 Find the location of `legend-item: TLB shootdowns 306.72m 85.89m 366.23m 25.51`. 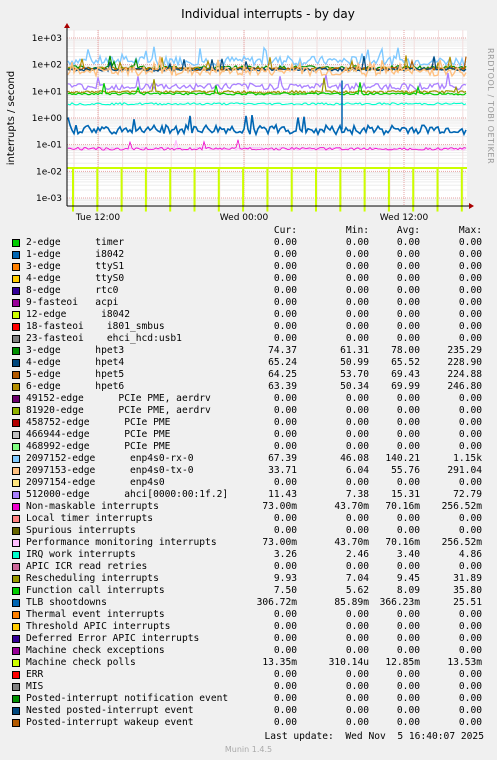

legend-item: TLB shootdowns 306.72m 85.89m 366.23m 25.51 is located at coordinates (251, 603).